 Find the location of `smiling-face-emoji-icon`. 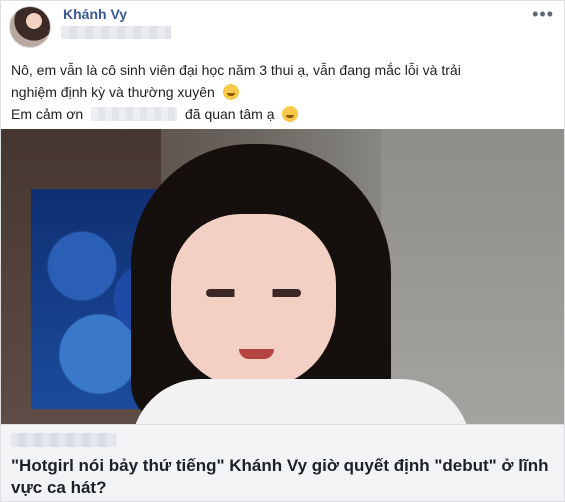

smiling-face-emoji-icon is located at coordinates (290, 114).